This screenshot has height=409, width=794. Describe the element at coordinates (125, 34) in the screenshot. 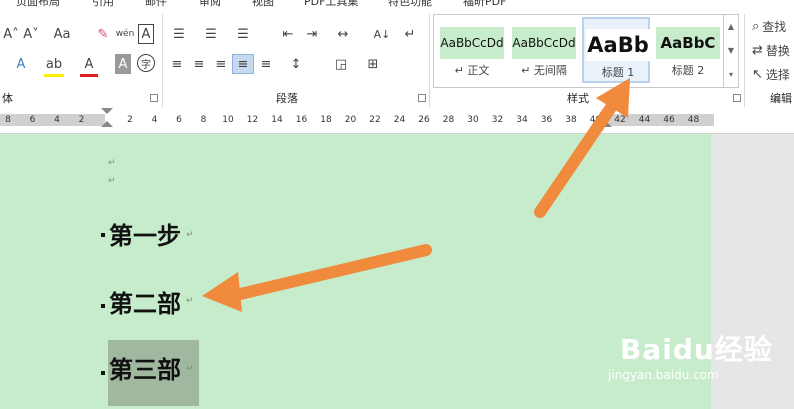

I see `phonetic-guide-button: wén` at that location.